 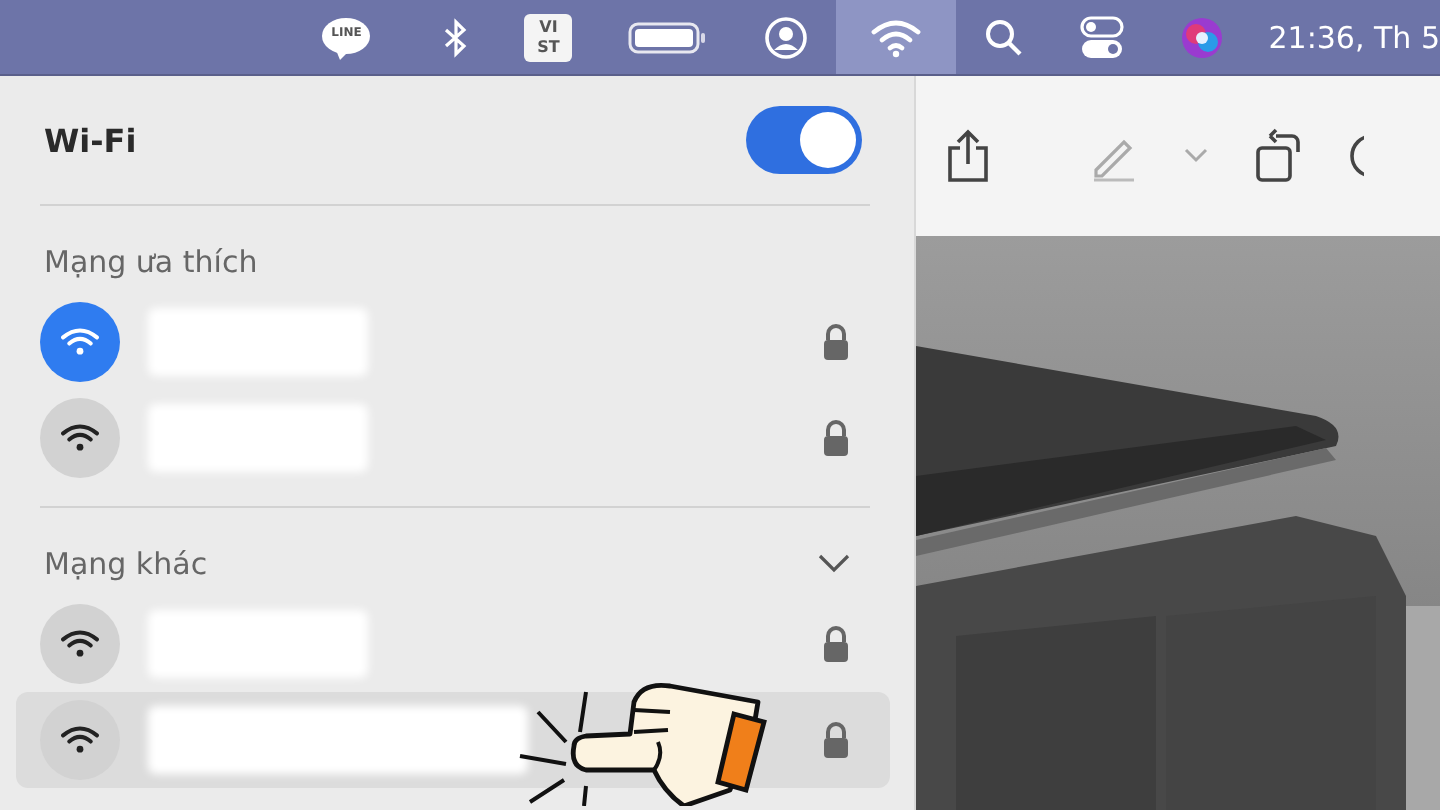 What do you see at coordinates (90, 140) in the screenshot?
I see `wifi-title: Wi-Fi` at bounding box center [90, 140].